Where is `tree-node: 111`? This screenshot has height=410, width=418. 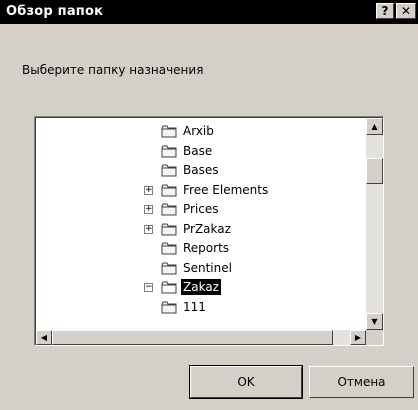
tree-node: 111 is located at coordinates (201, 307).